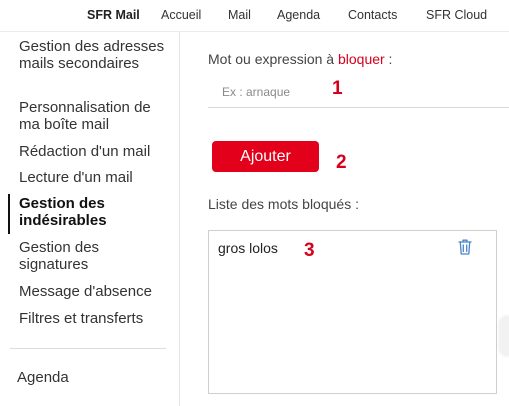  I want to click on sidebar-item-signatures: Gestion des signatures, so click(94, 256).